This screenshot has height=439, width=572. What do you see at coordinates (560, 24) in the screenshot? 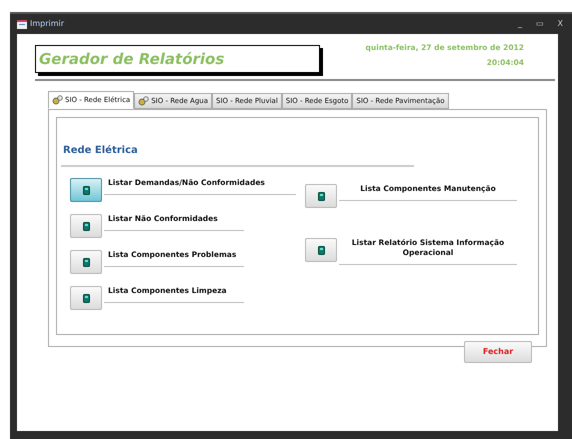
I see `window-control: X` at bounding box center [560, 24].